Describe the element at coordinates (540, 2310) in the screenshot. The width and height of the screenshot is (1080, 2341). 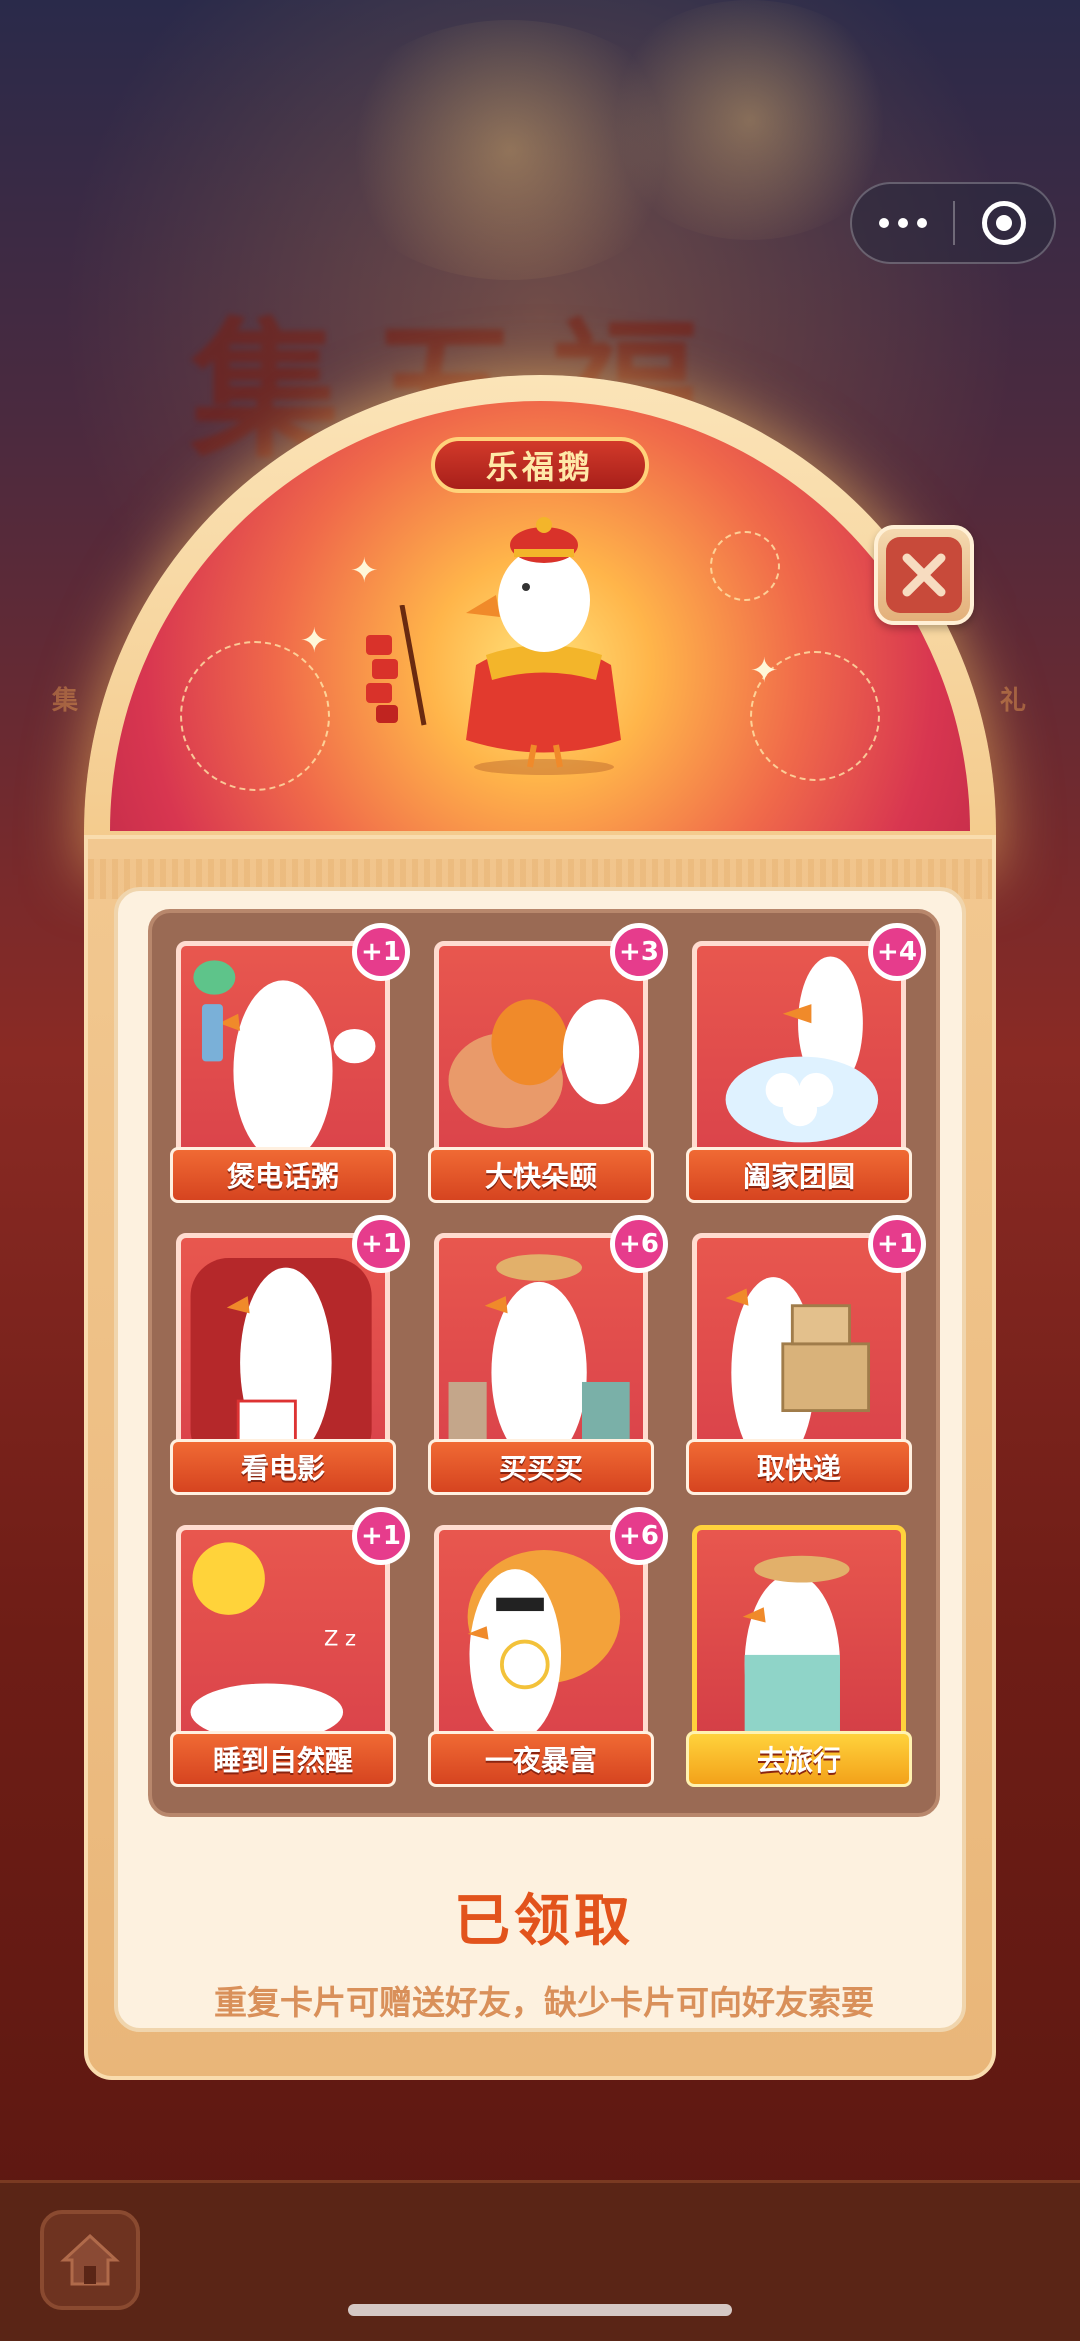
I see `home-indicator` at that location.